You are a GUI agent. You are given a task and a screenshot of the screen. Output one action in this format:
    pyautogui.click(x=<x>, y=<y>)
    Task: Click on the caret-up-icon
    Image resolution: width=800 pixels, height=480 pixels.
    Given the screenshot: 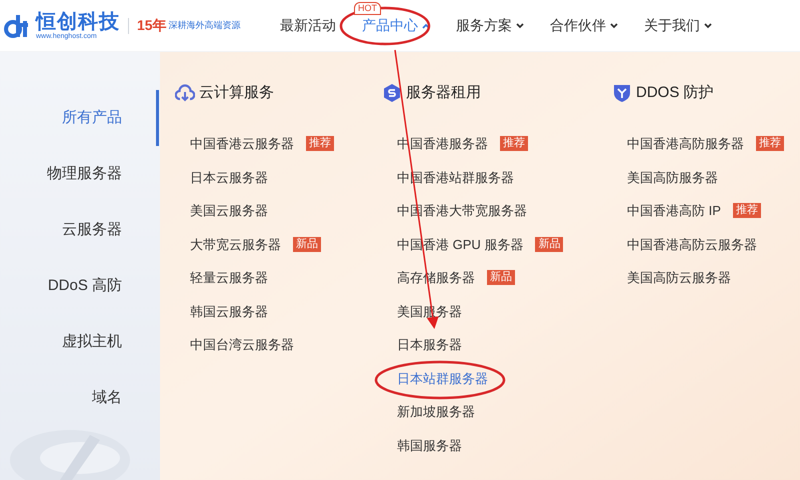 What is the action you would take?
    pyautogui.click(x=426, y=25)
    